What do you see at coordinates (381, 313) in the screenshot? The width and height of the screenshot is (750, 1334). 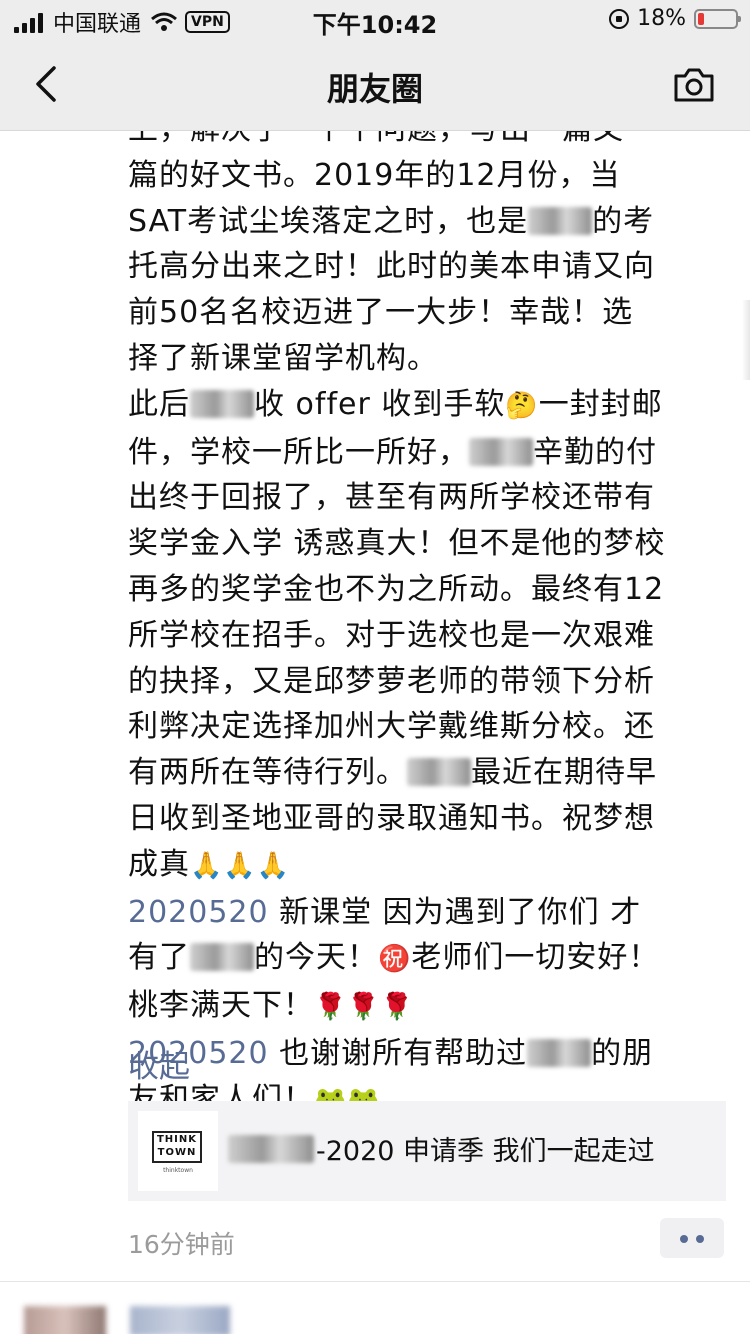 I see `post-line: 前50名名校迈进了一大步！幸哉！选` at bounding box center [381, 313].